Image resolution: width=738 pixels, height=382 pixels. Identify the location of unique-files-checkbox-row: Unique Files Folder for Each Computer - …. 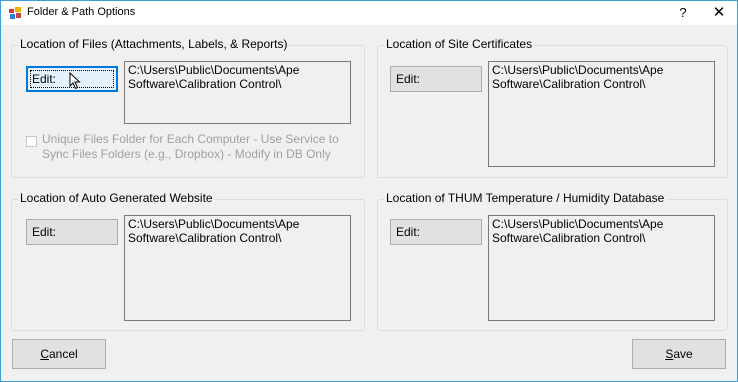
(191, 148).